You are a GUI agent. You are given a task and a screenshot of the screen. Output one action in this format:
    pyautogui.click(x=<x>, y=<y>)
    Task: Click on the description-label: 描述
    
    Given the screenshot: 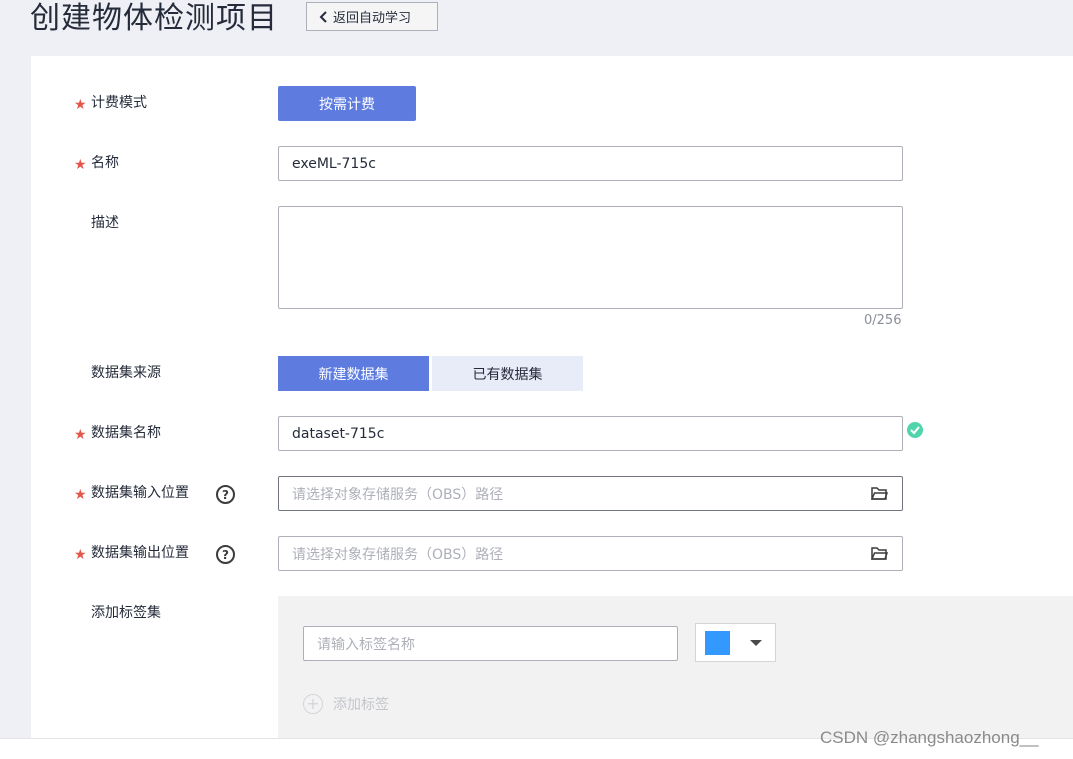 What is the action you would take?
    pyautogui.click(x=105, y=223)
    